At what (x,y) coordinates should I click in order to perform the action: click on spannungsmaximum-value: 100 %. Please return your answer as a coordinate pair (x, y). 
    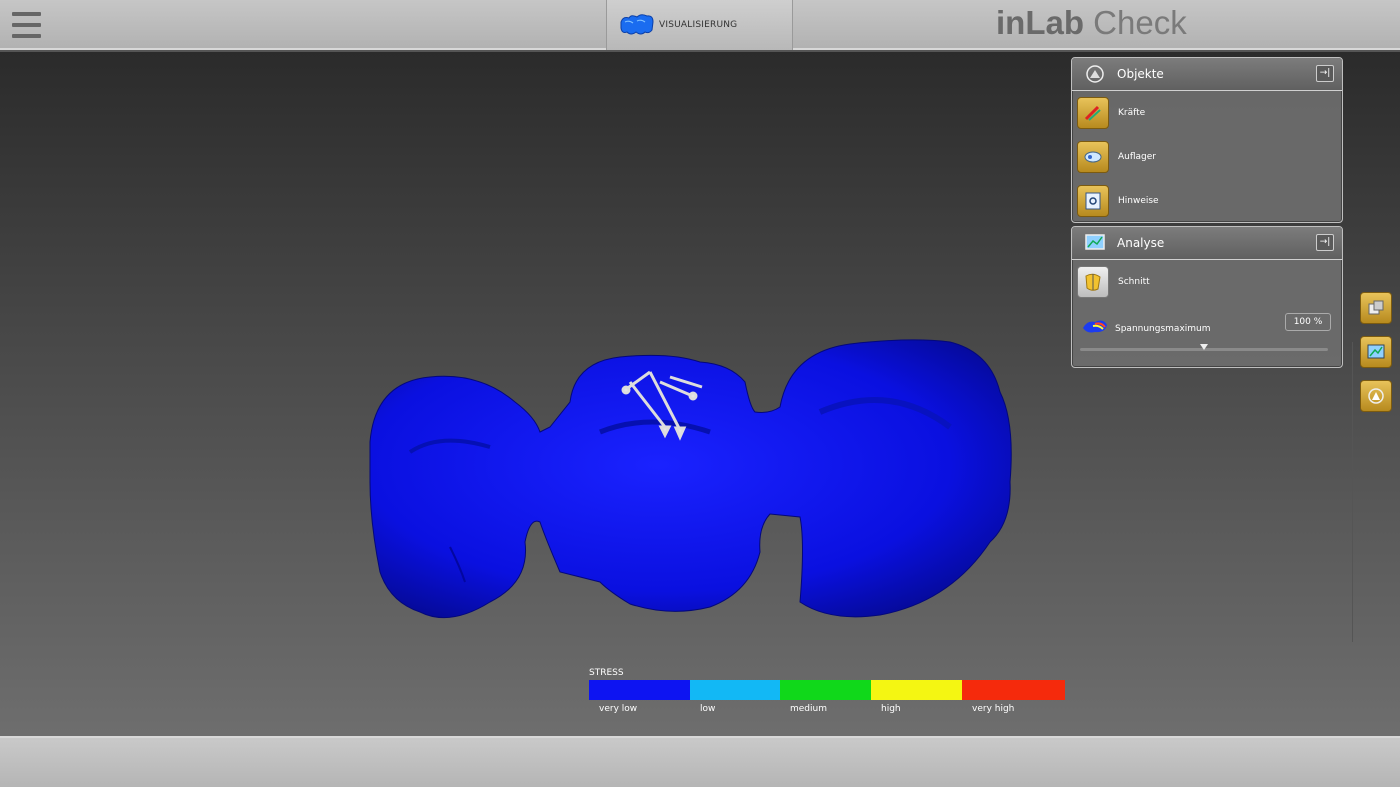
    Looking at the image, I should click on (1308, 322).